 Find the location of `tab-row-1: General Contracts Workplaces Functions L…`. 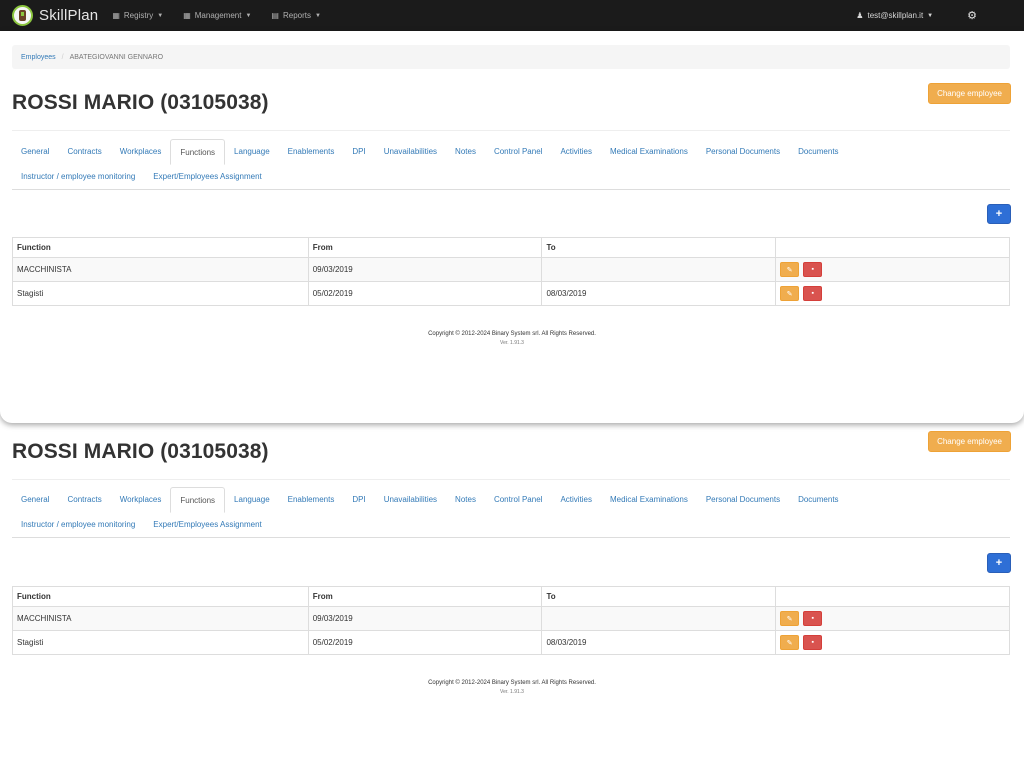

tab-row-1: General Contracts Workplaces Functions L… is located at coordinates (511, 500).